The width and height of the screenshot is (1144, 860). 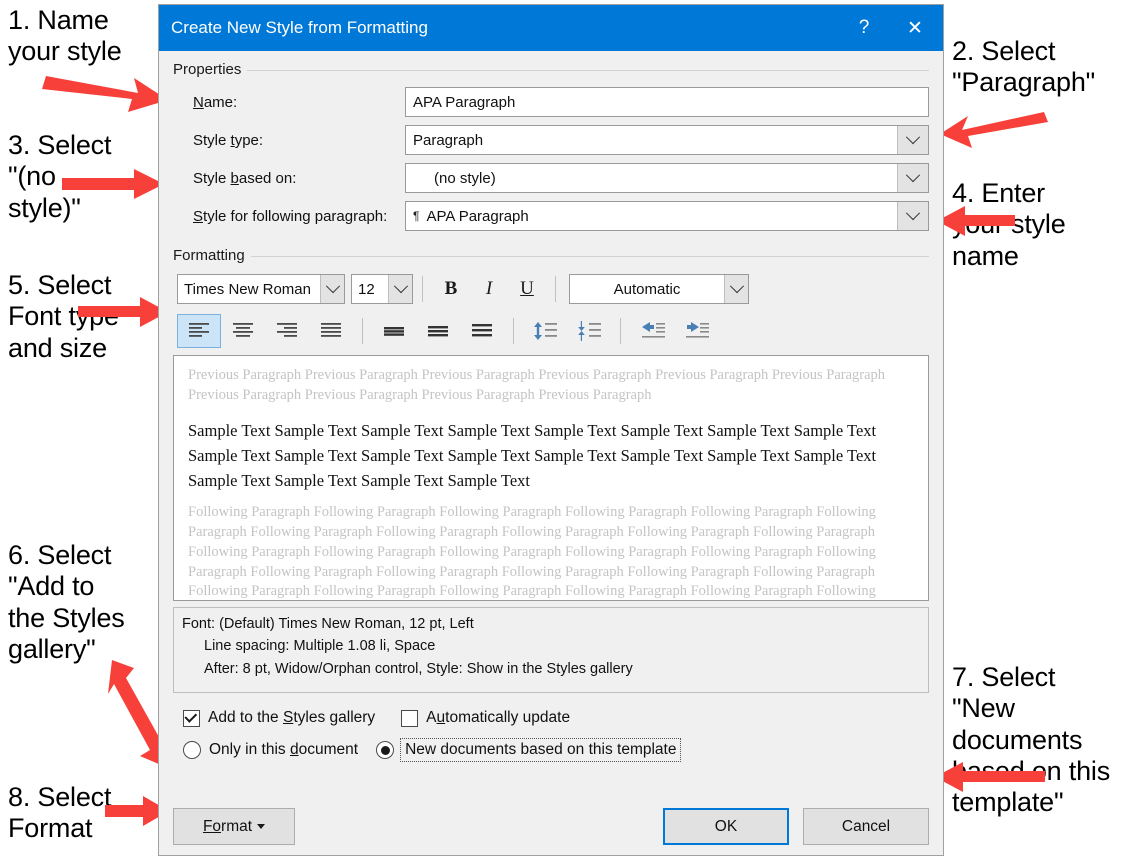 What do you see at coordinates (652, 331) in the screenshot?
I see `decrease-indent-button` at bounding box center [652, 331].